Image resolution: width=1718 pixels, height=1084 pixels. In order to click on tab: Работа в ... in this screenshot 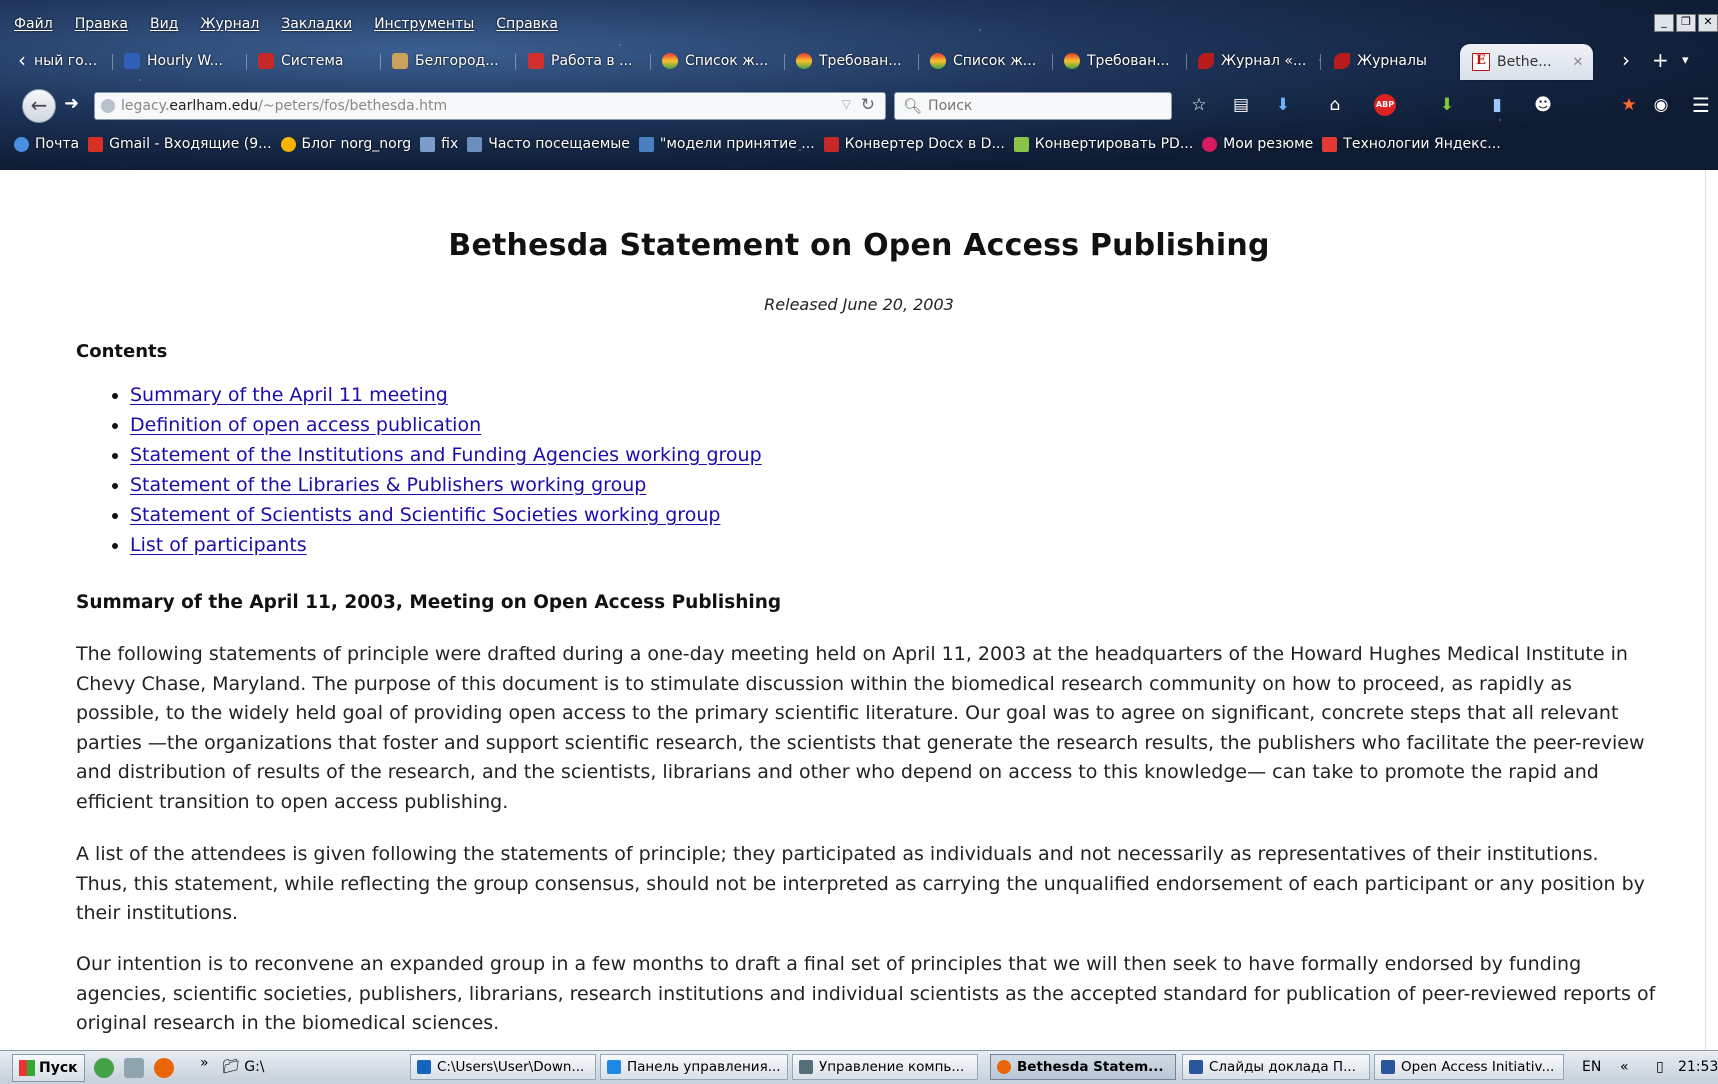, I will do `click(580, 61)`.